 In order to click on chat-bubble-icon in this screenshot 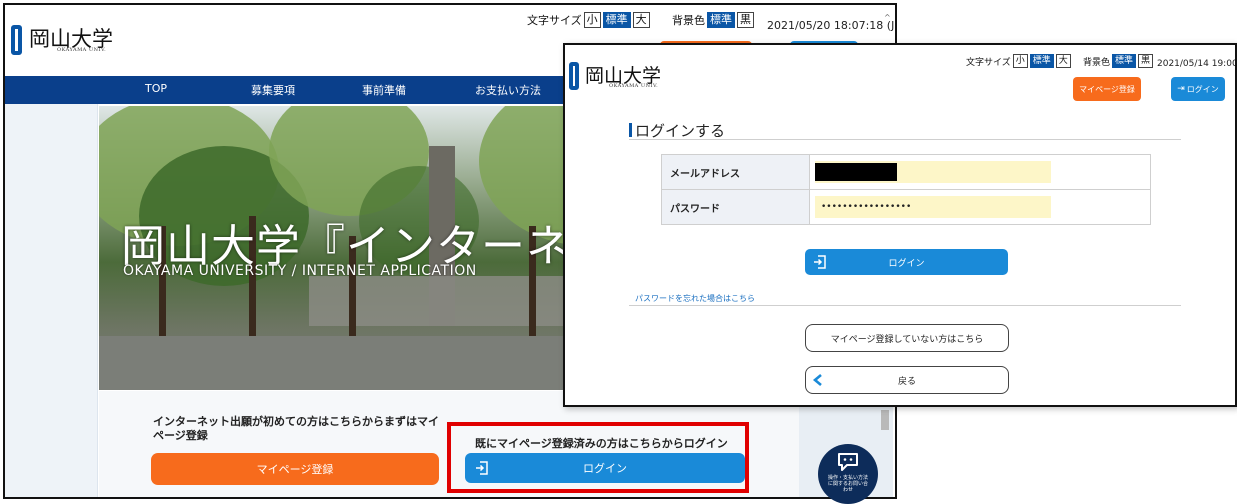, I will do `click(848, 462)`.